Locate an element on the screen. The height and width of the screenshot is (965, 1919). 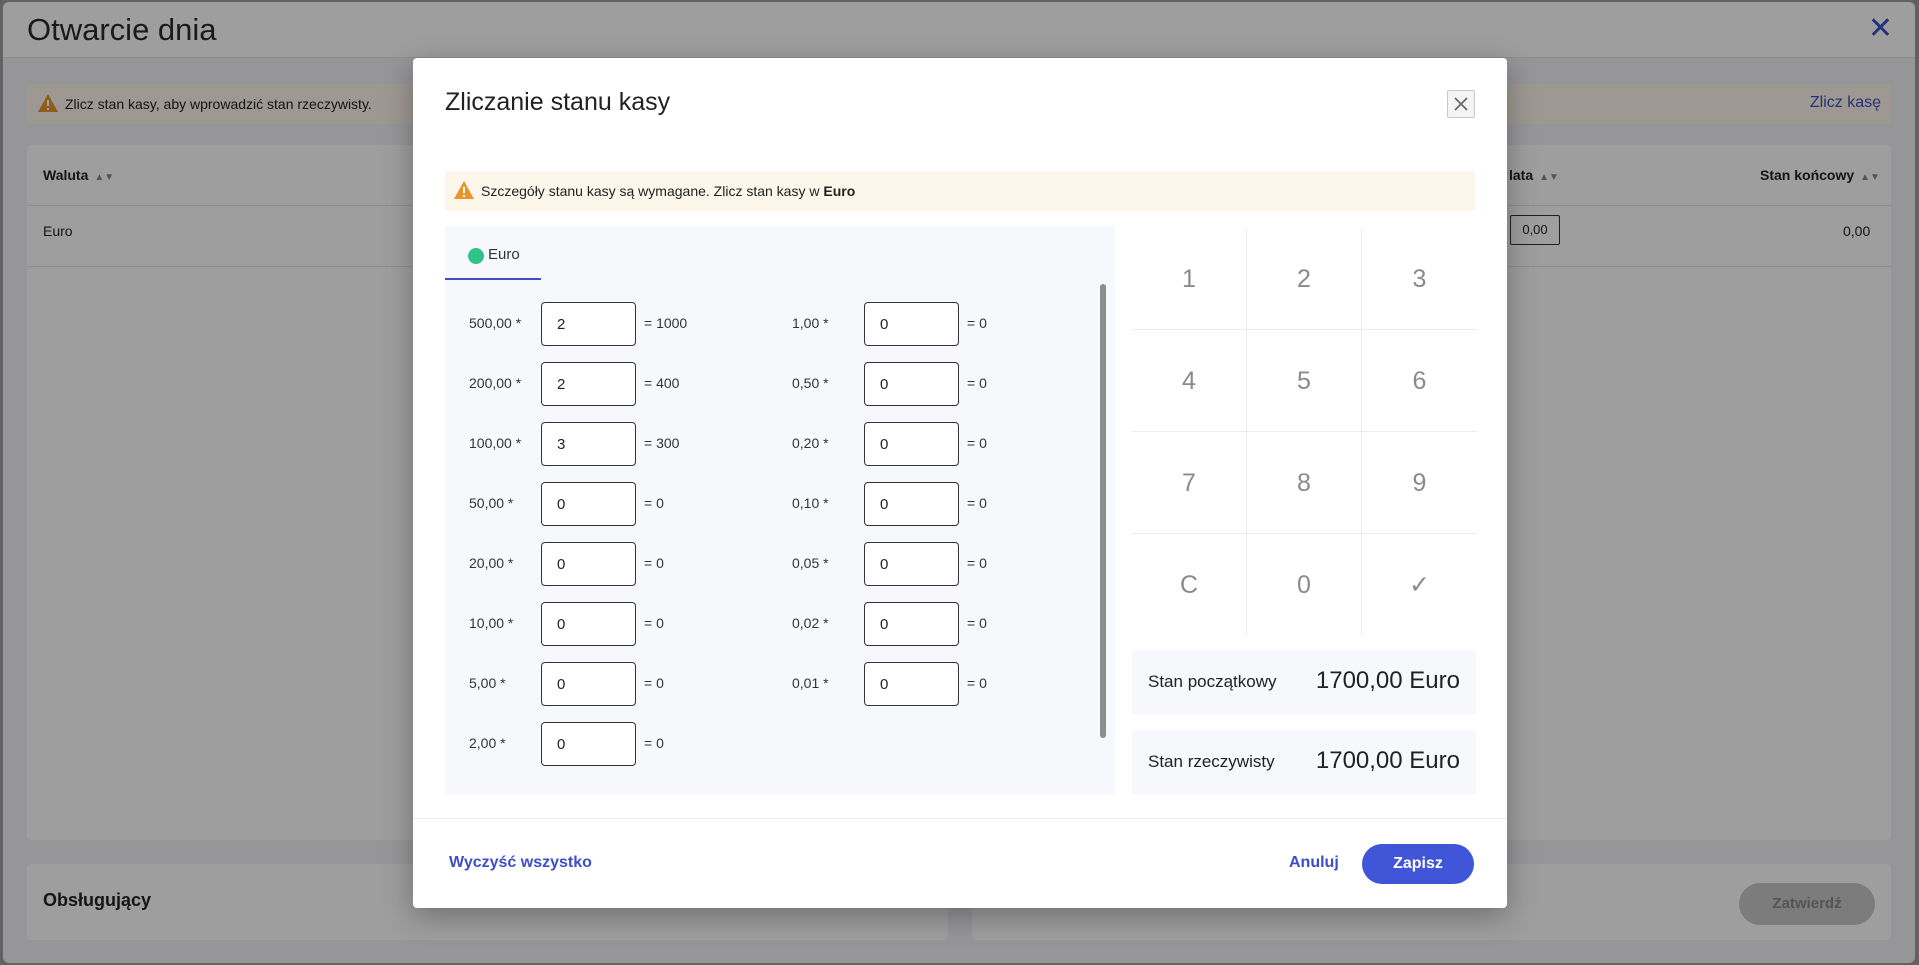
denomination-label: 500,00 * is located at coordinates (495, 323).